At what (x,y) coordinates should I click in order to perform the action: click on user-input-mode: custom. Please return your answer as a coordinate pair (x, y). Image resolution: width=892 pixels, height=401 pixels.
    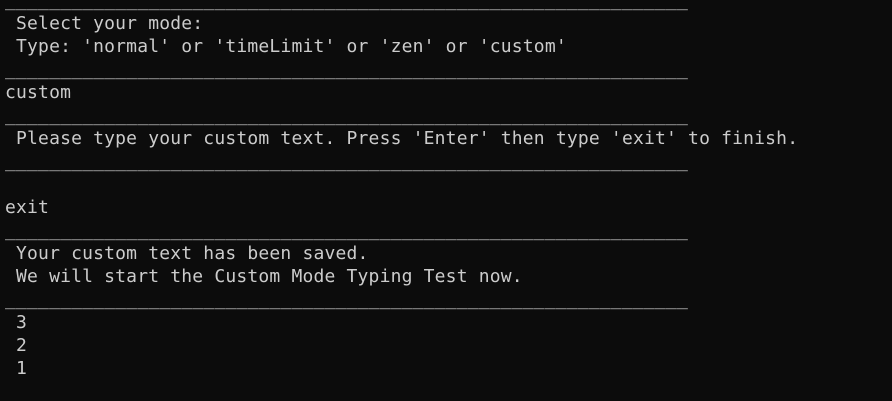
    Looking at the image, I should click on (38, 92).